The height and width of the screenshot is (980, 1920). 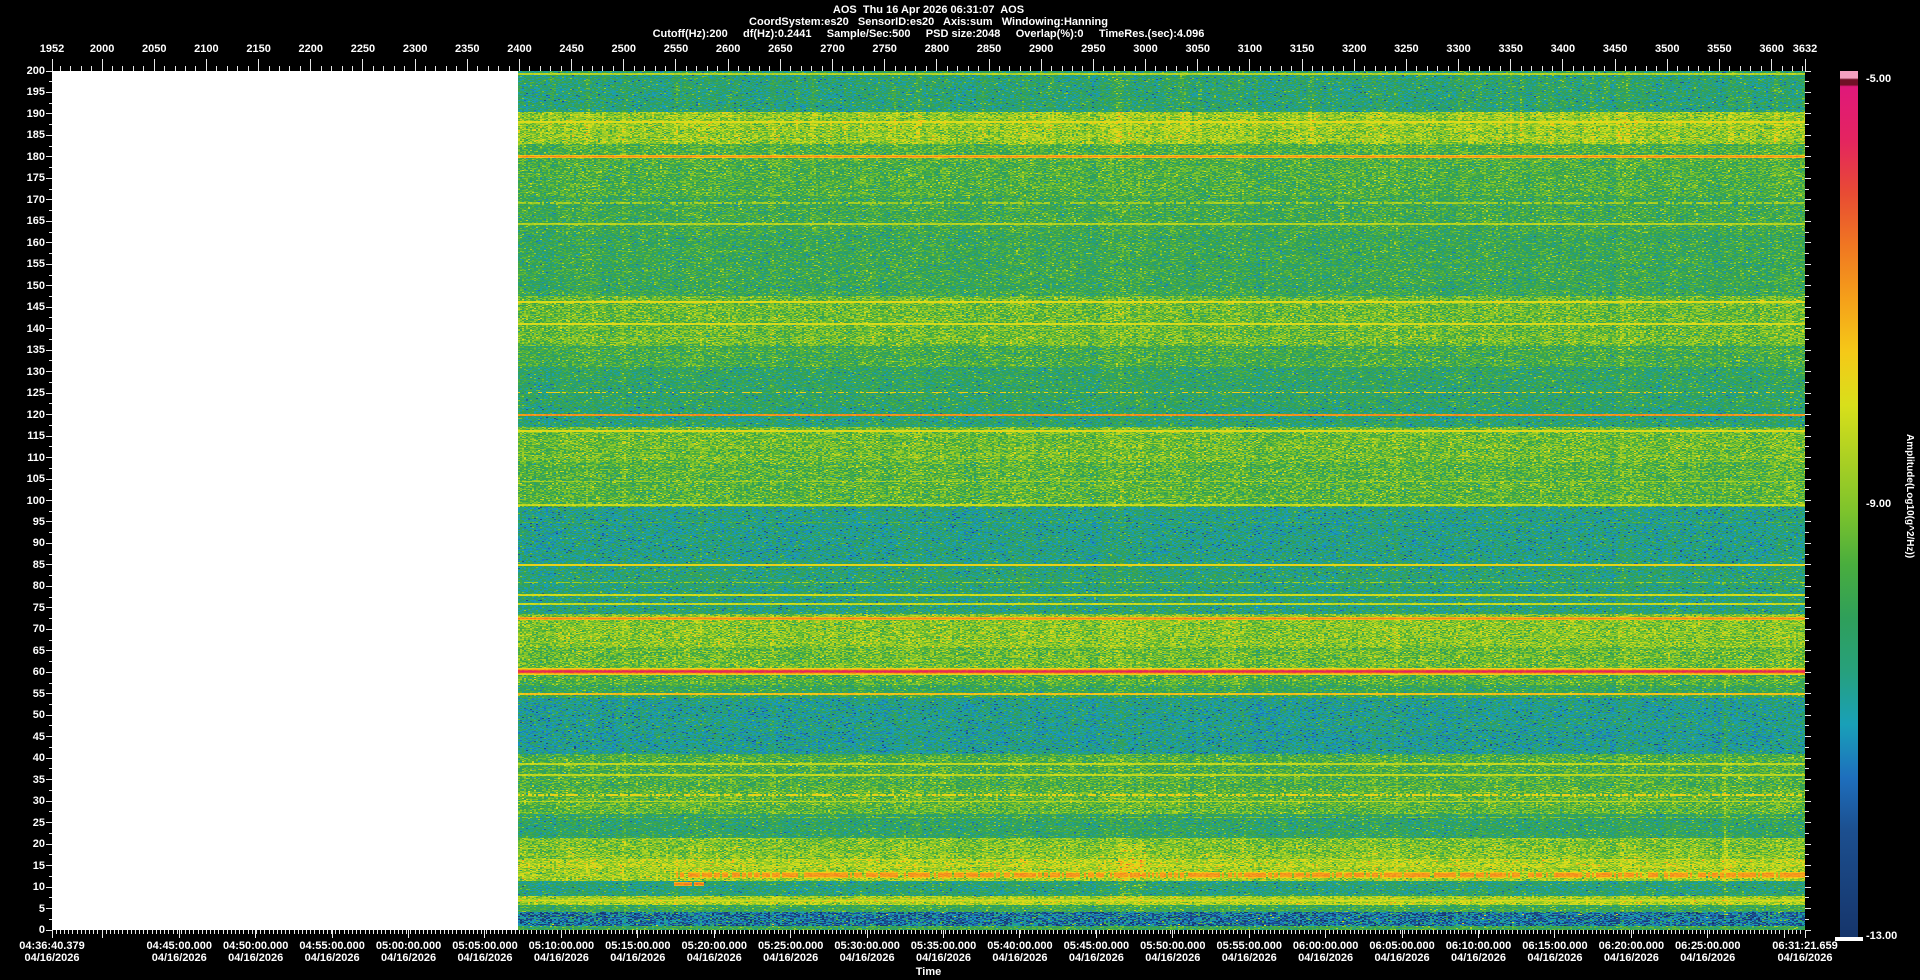 I want to click on record-axis-tick-label: 2650, so click(x=780, y=49).